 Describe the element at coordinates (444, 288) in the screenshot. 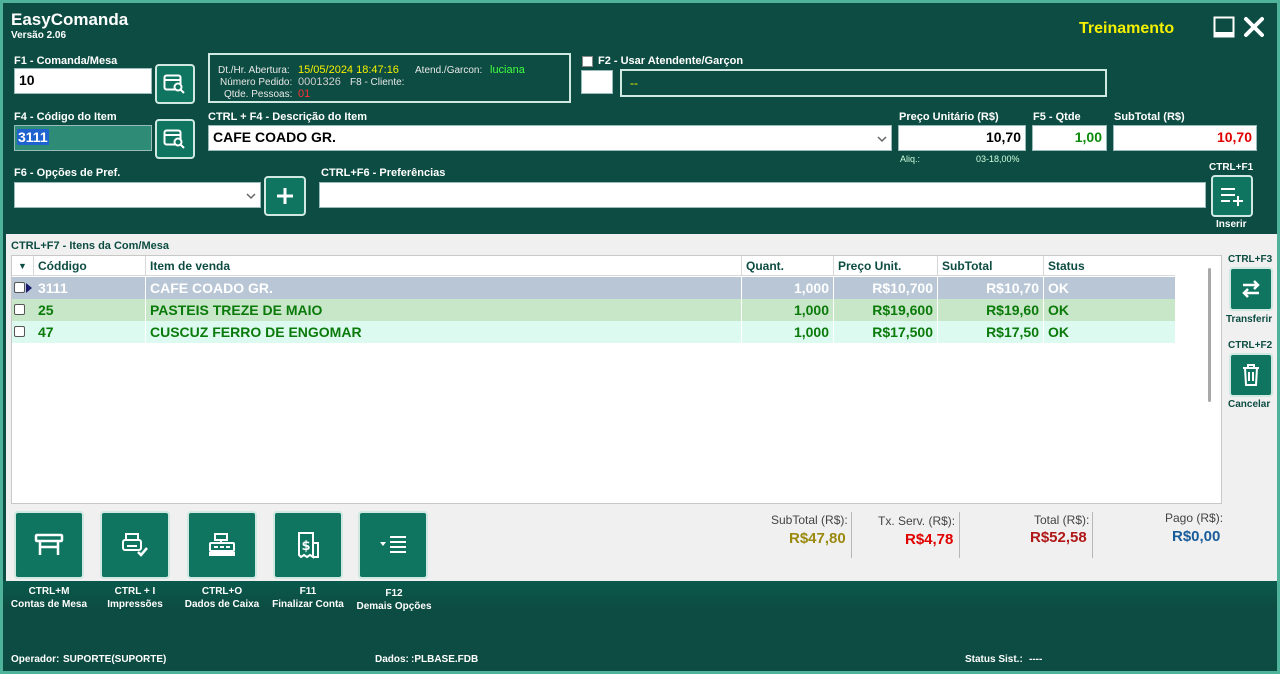

I see `cell-item: CAFE COADO GR.` at that location.